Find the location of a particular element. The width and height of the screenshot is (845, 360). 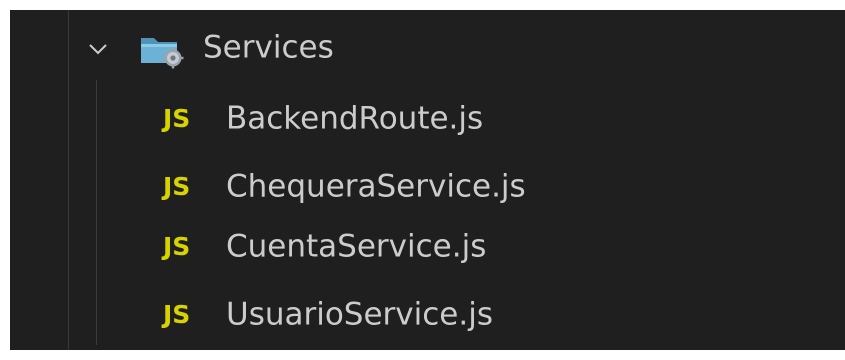

file-label: BackendRoute.js is located at coordinates (355, 118).